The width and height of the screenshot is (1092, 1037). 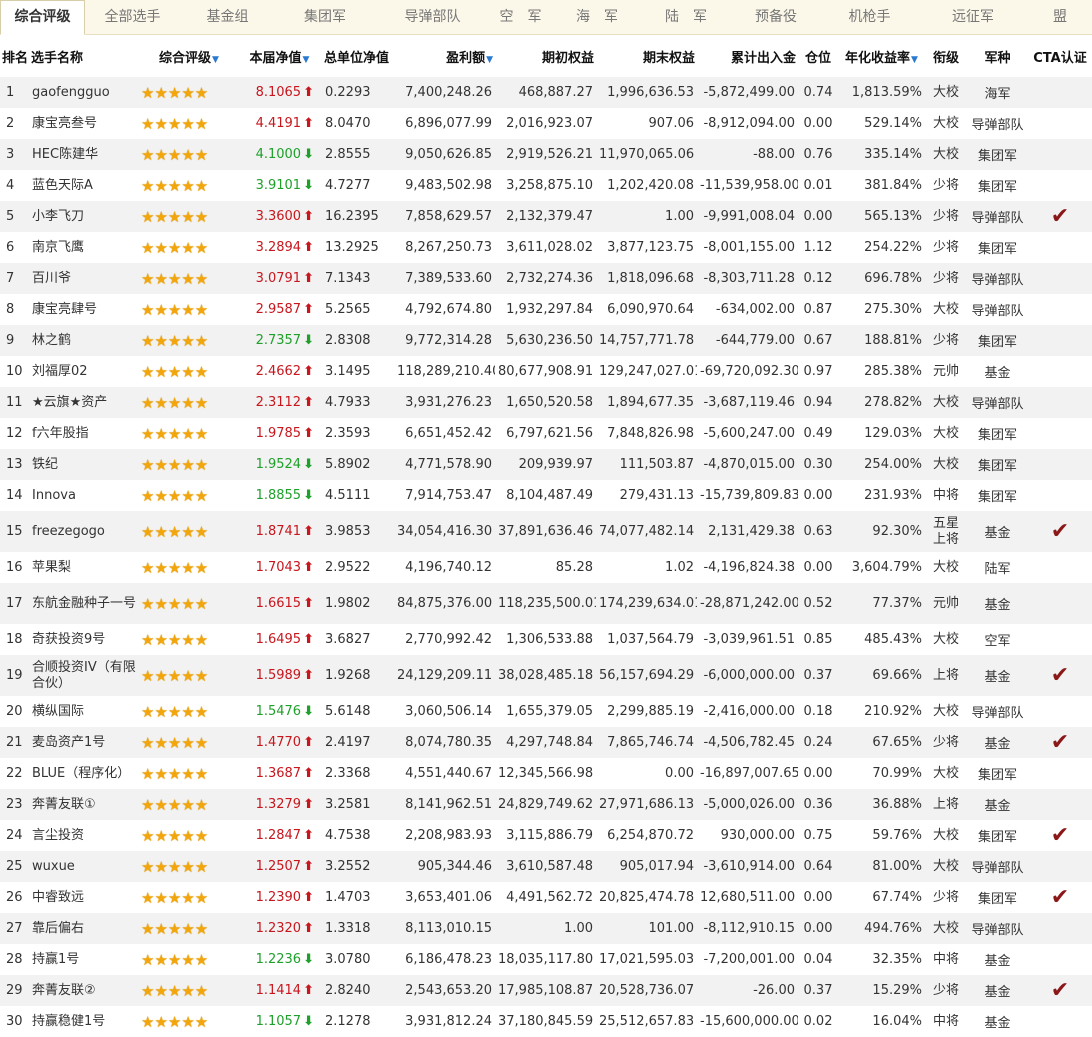 I want to click on tab-10: 远征军, so click(x=973, y=17).